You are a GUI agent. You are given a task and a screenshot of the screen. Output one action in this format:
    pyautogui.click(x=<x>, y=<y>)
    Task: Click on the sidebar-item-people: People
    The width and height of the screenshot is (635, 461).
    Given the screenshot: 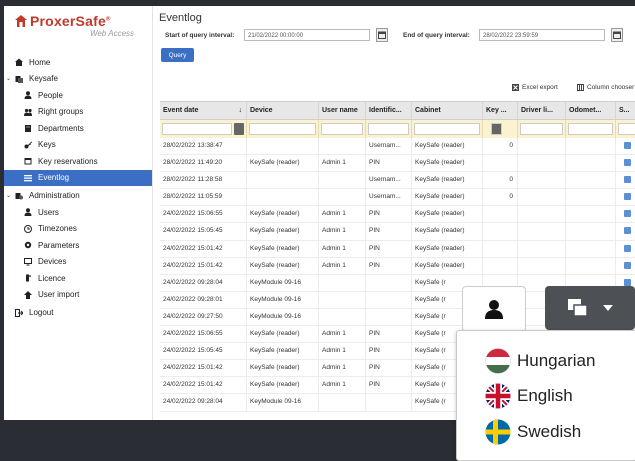 What is the action you would take?
    pyautogui.click(x=78, y=95)
    